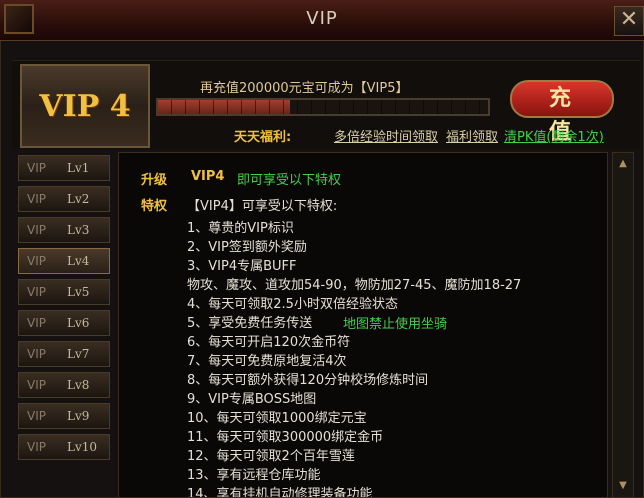  Describe the element at coordinates (64, 354) in the screenshot. I see `sidebar-item-vip-lv7: VIP Lv7` at that location.